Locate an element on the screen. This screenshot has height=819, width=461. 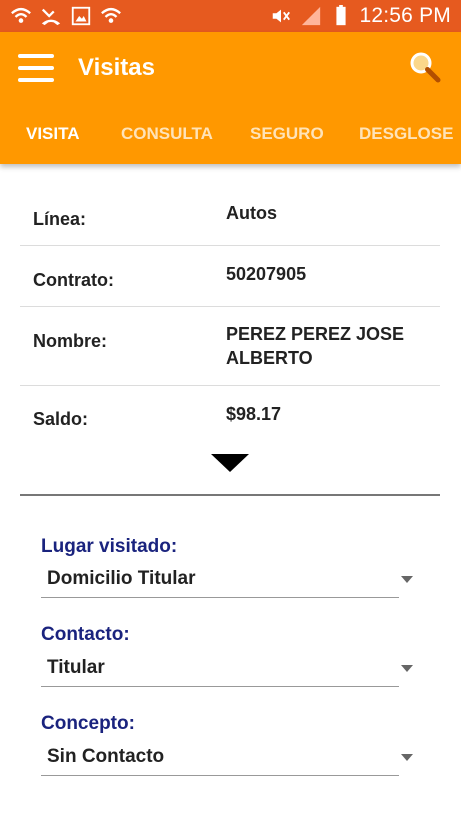
status-icons-left is located at coordinates (66, 16).